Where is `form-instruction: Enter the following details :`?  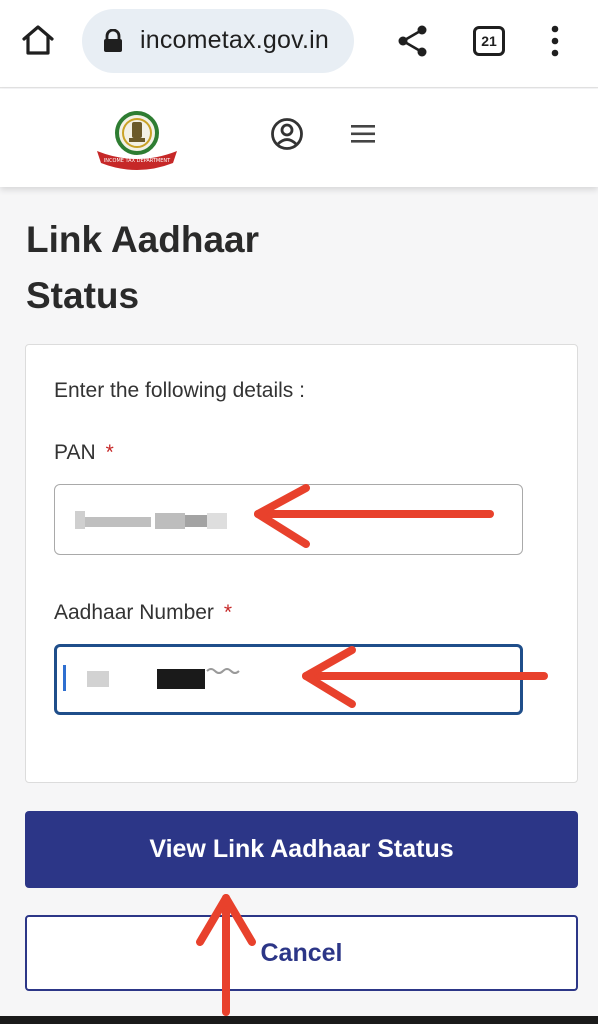
form-instruction: Enter the following details : is located at coordinates (179, 390).